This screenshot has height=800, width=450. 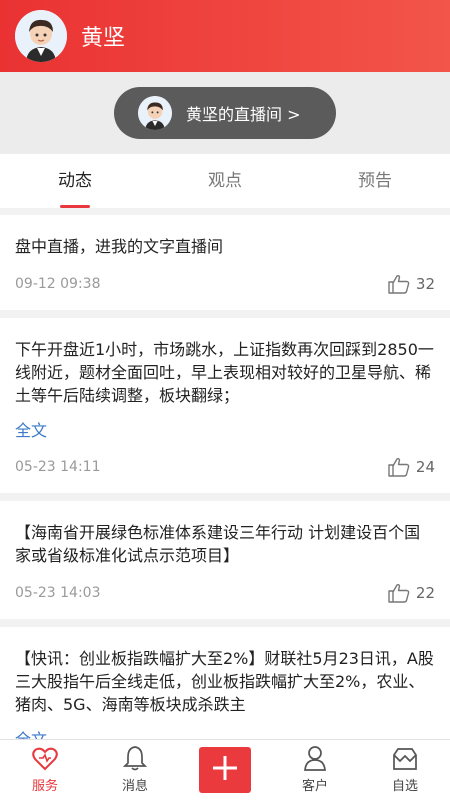 I want to click on like-count: 22, so click(x=425, y=593).